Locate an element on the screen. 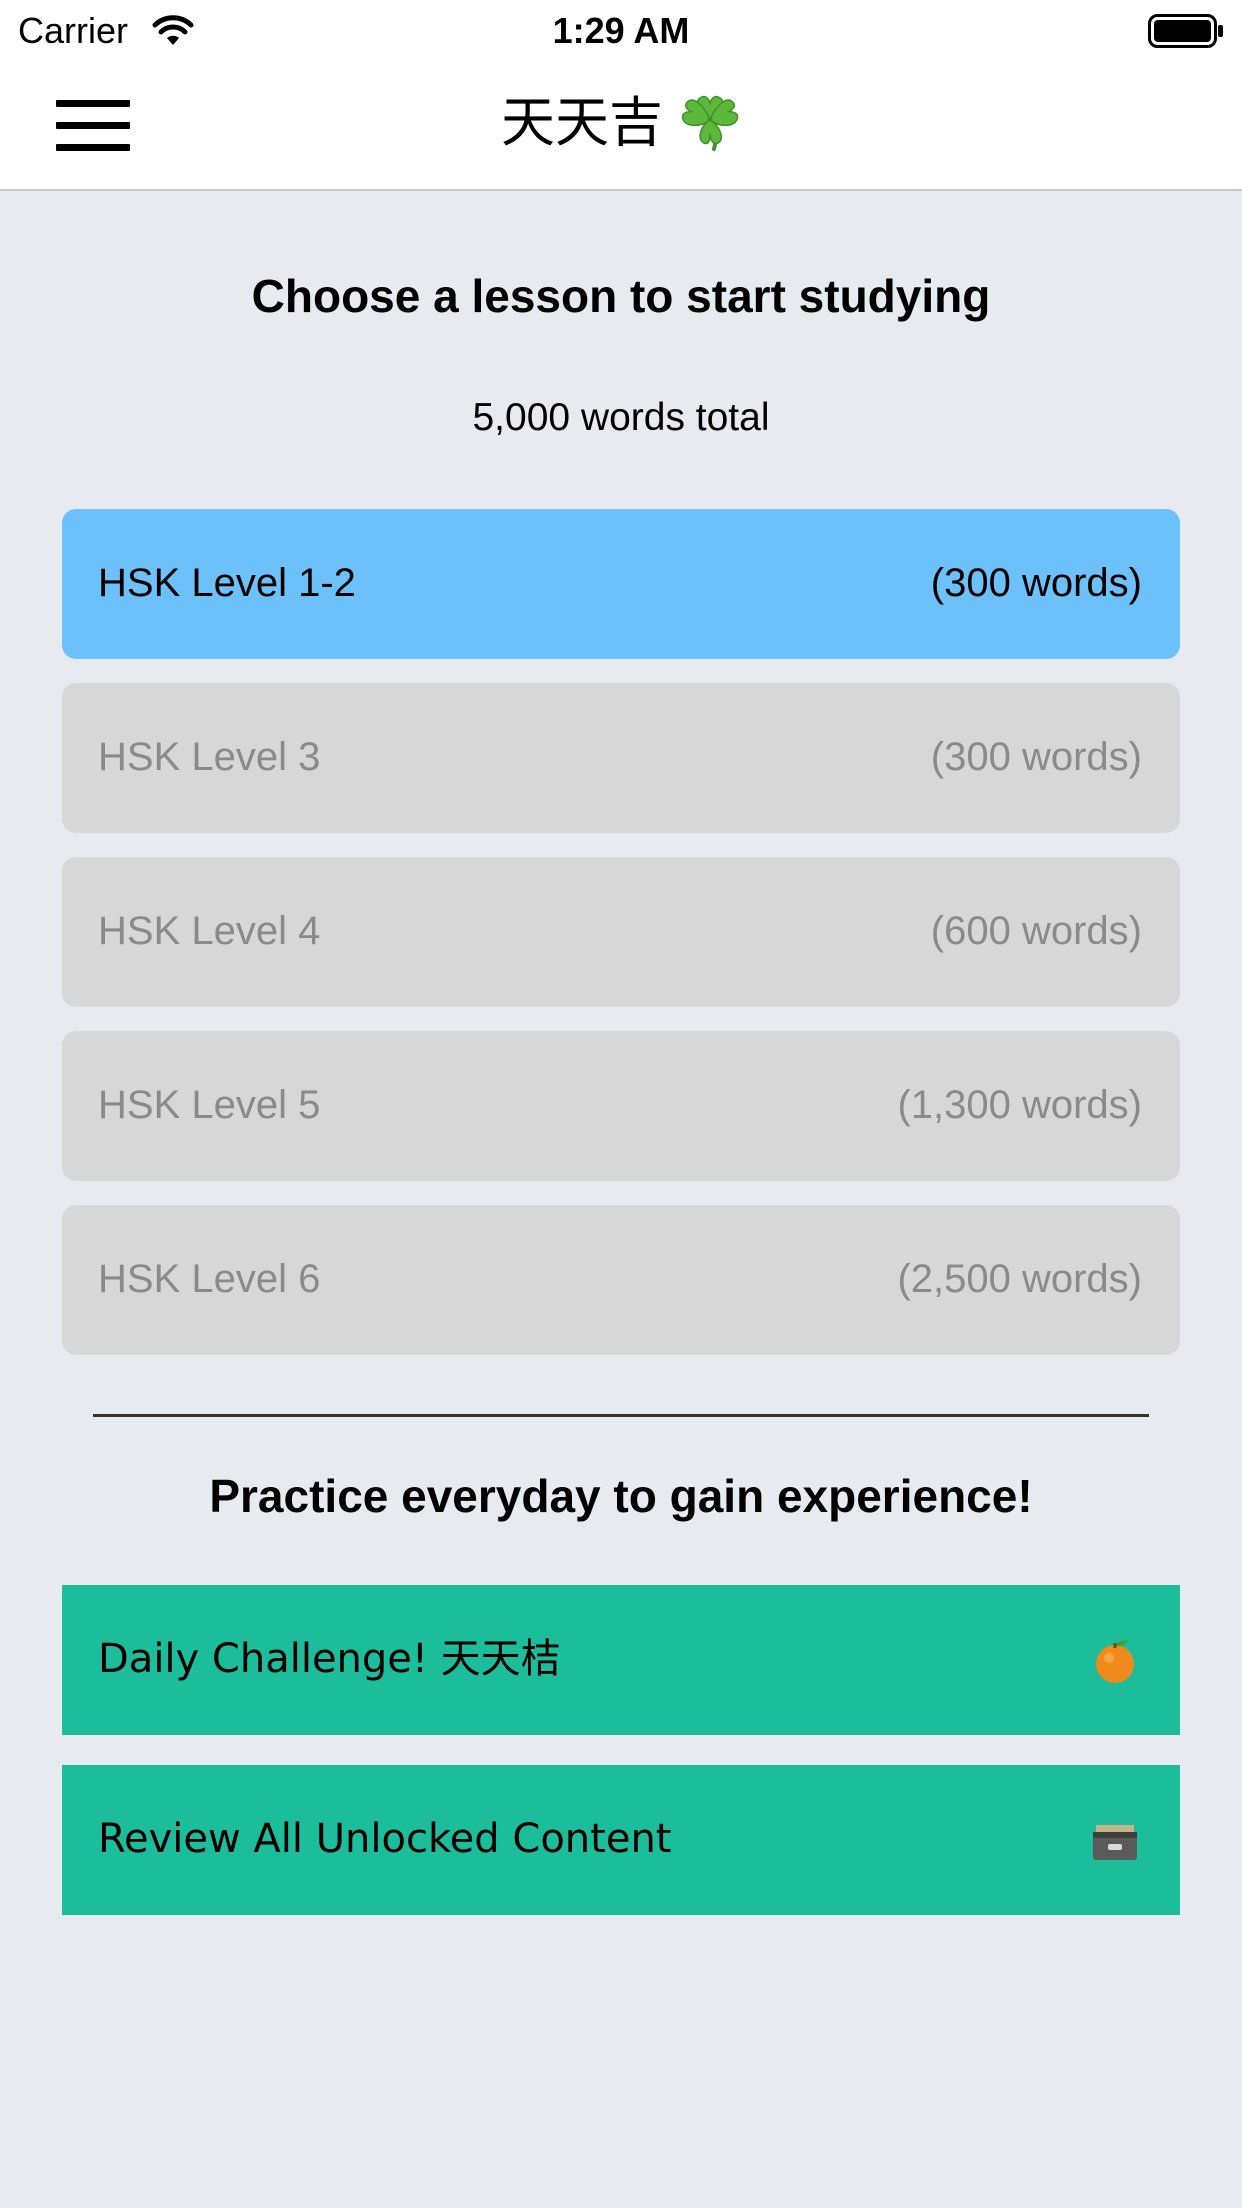 The image size is (1242, 2208). card-file-box-icon is located at coordinates (1115, 1842).